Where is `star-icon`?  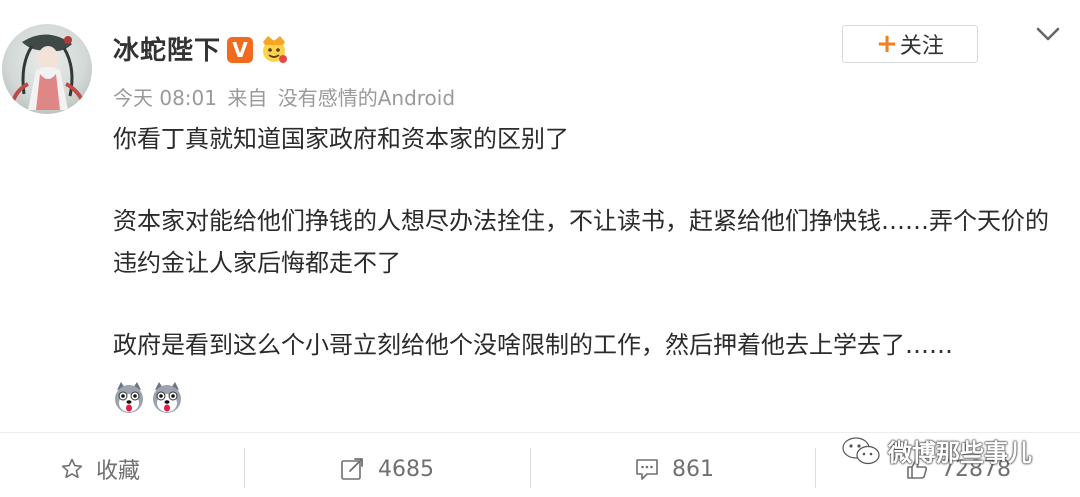
star-icon is located at coordinates (72, 468).